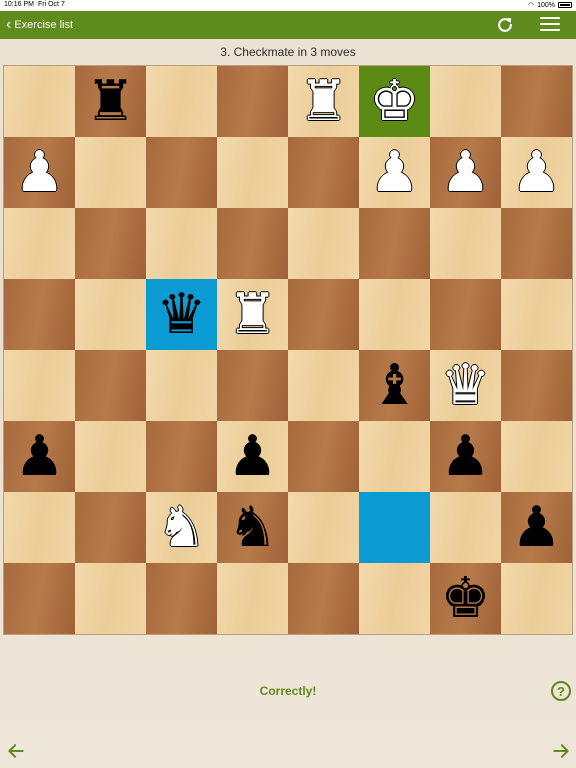  What do you see at coordinates (561, 751) in the screenshot?
I see `next-arrow-icon` at bounding box center [561, 751].